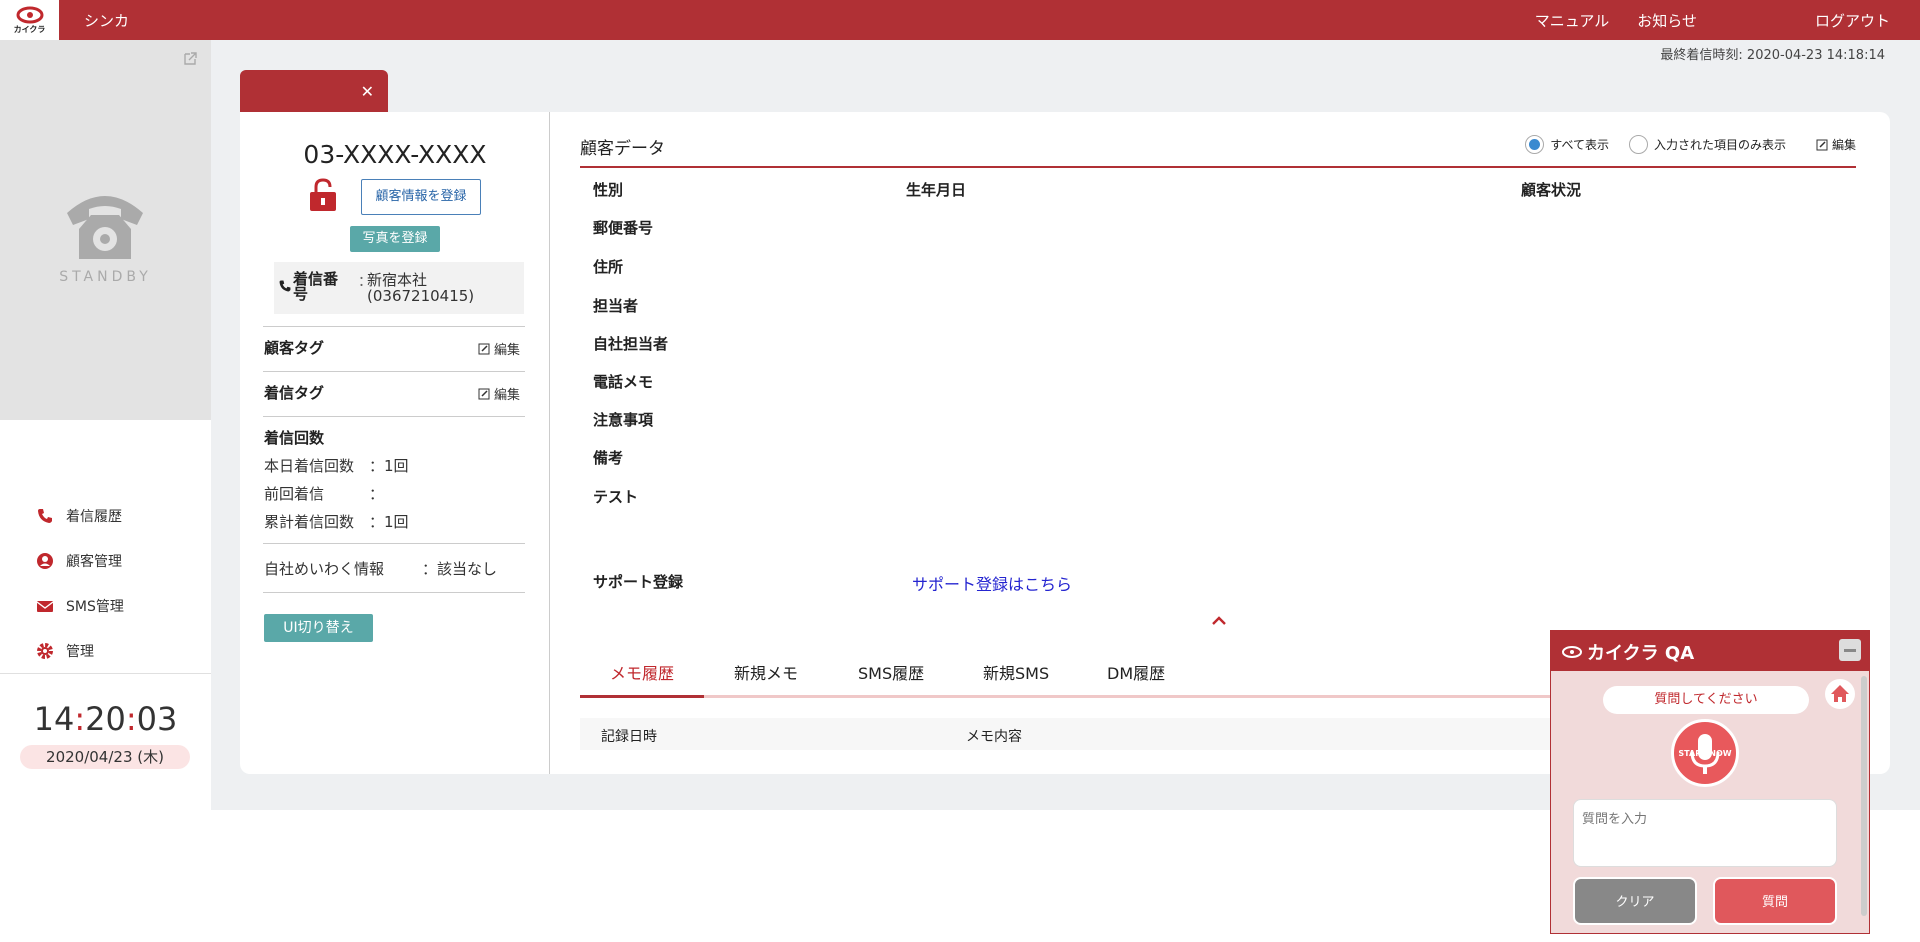 The width and height of the screenshot is (1920, 942). What do you see at coordinates (1775, 901) in the screenshot?
I see `ask-button: 質問` at bounding box center [1775, 901].